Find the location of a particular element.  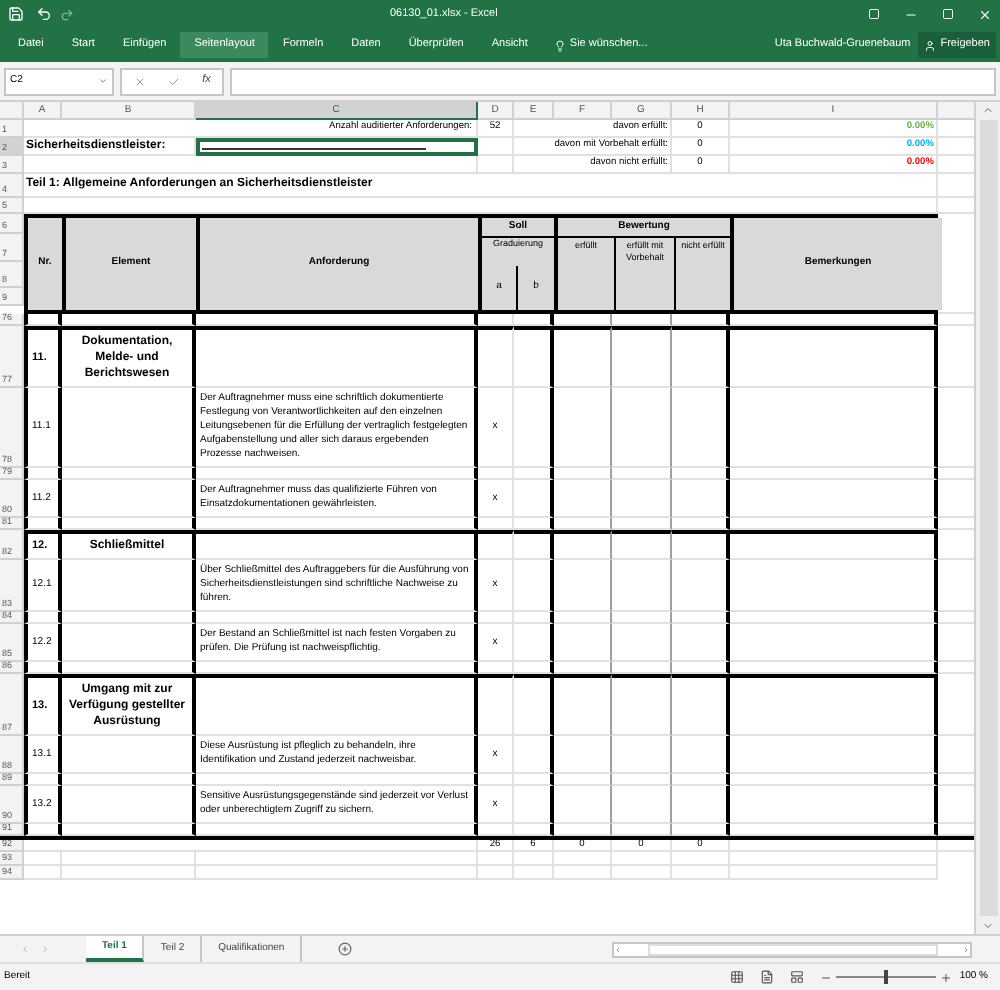

zoom-slider-thumb is located at coordinates (885, 977).